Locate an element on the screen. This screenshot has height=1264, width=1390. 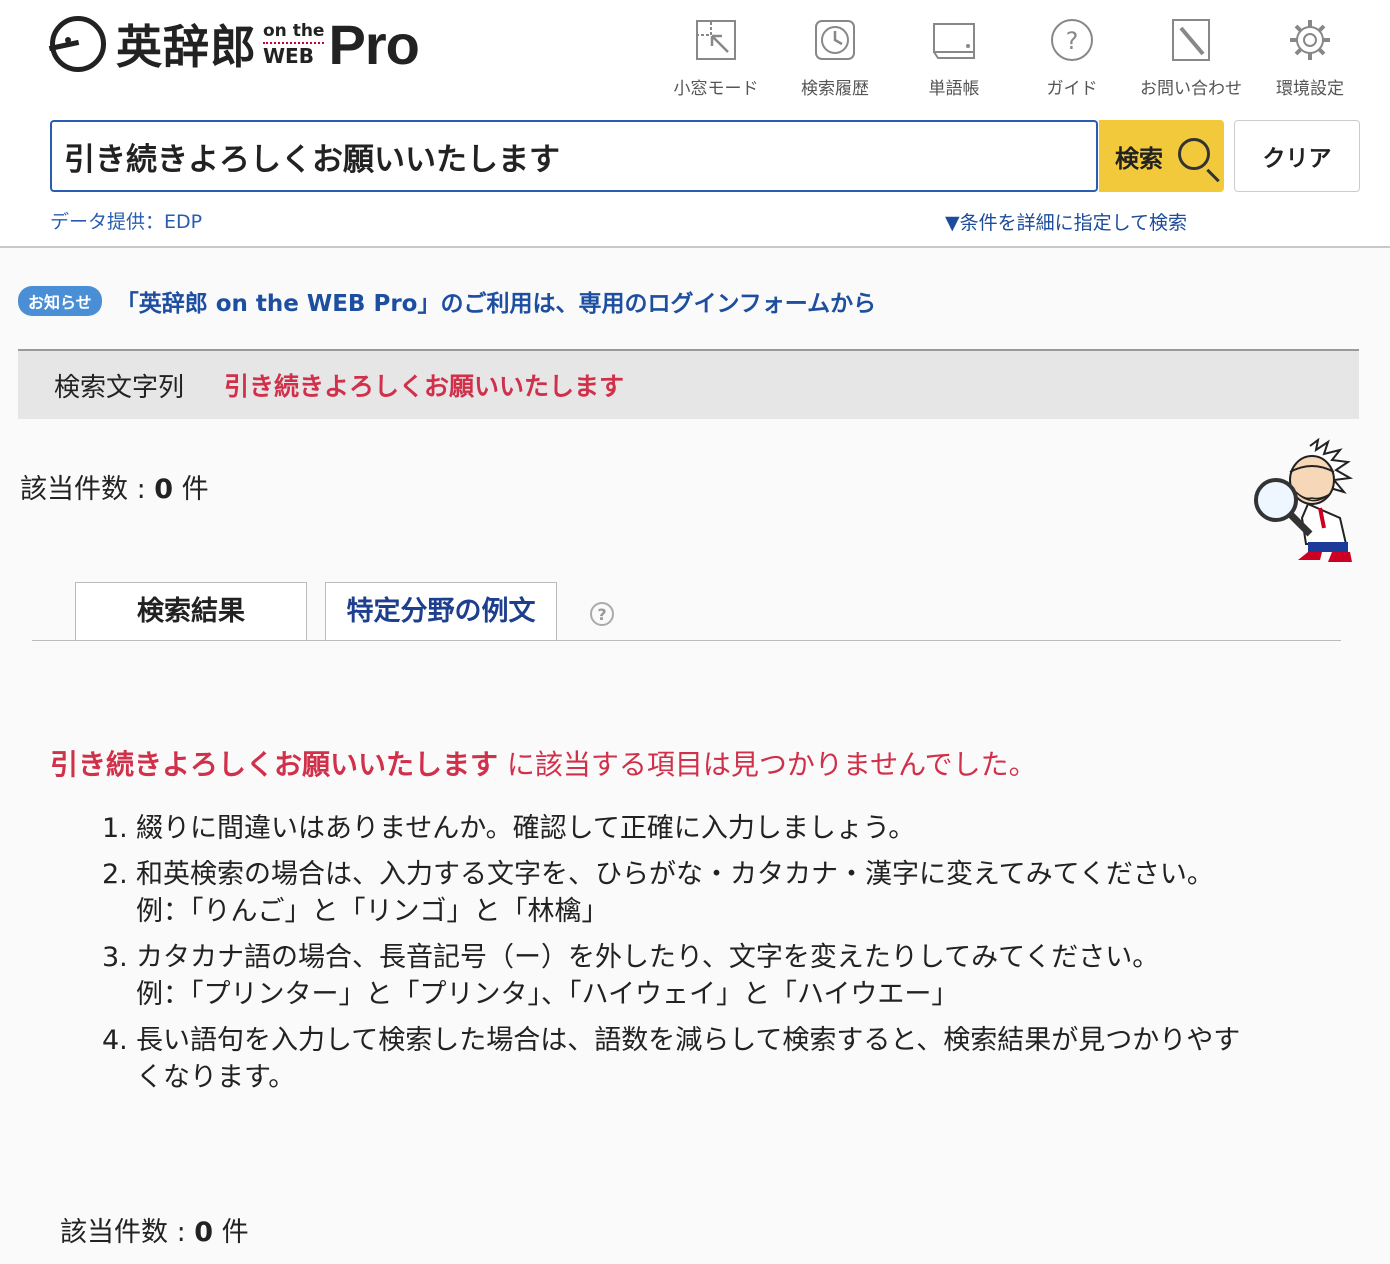
query-label: 検索文字列 is located at coordinates (119, 387).